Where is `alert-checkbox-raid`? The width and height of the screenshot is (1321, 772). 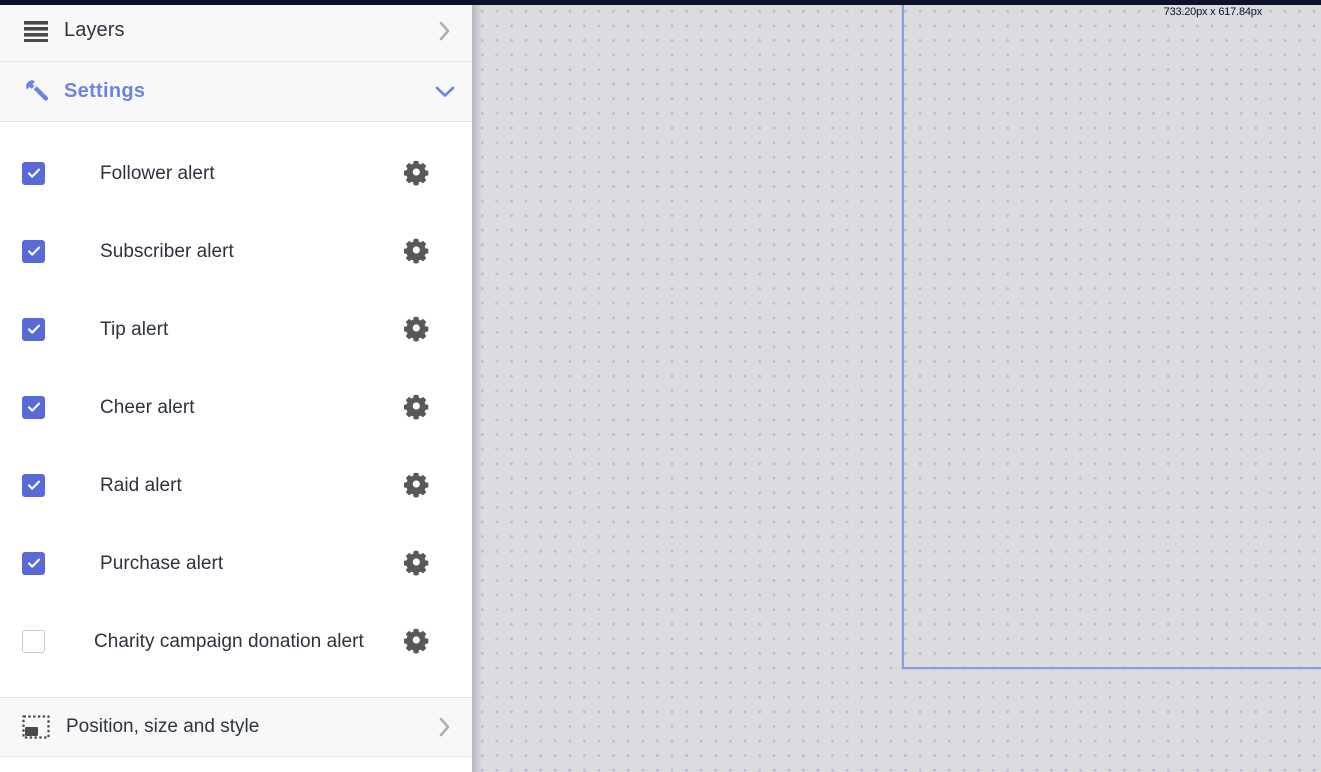 alert-checkbox-raid is located at coordinates (33, 485).